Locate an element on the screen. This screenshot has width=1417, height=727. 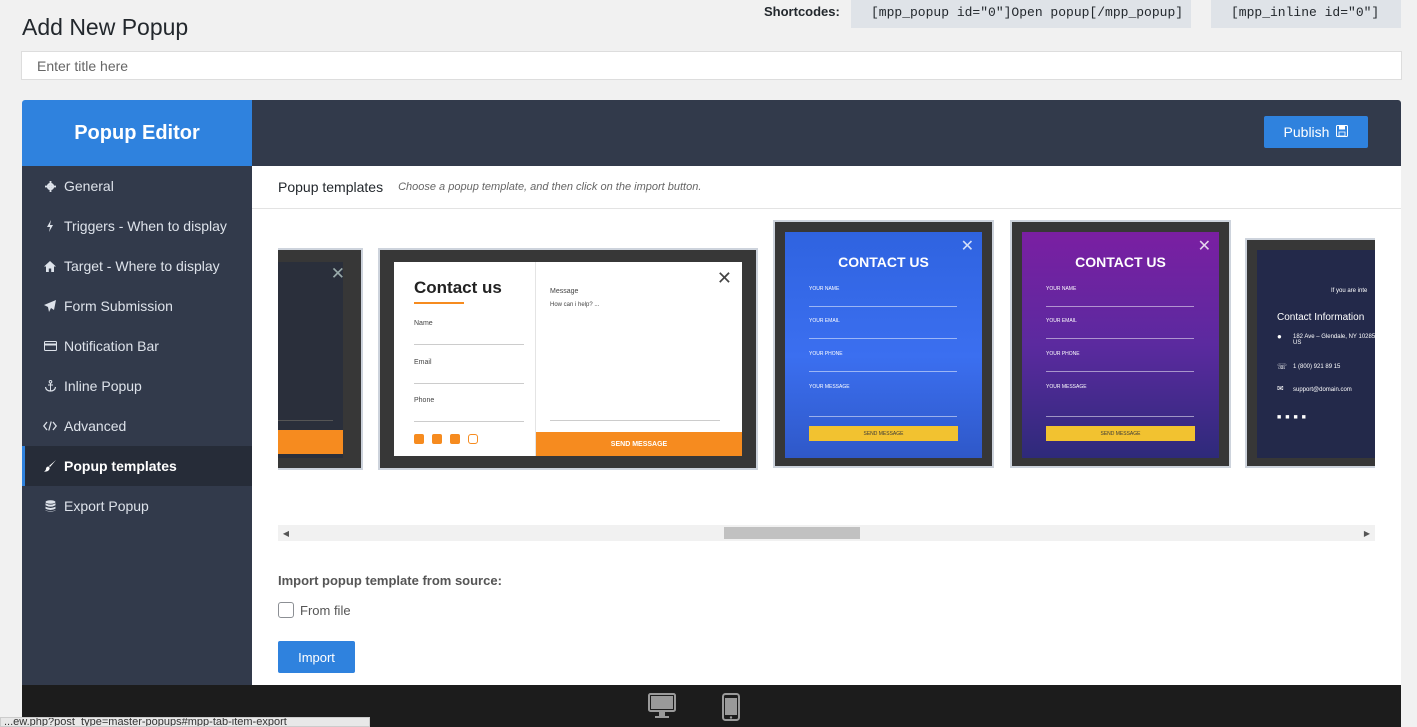
google-plus-icon is located at coordinates (455, 439).